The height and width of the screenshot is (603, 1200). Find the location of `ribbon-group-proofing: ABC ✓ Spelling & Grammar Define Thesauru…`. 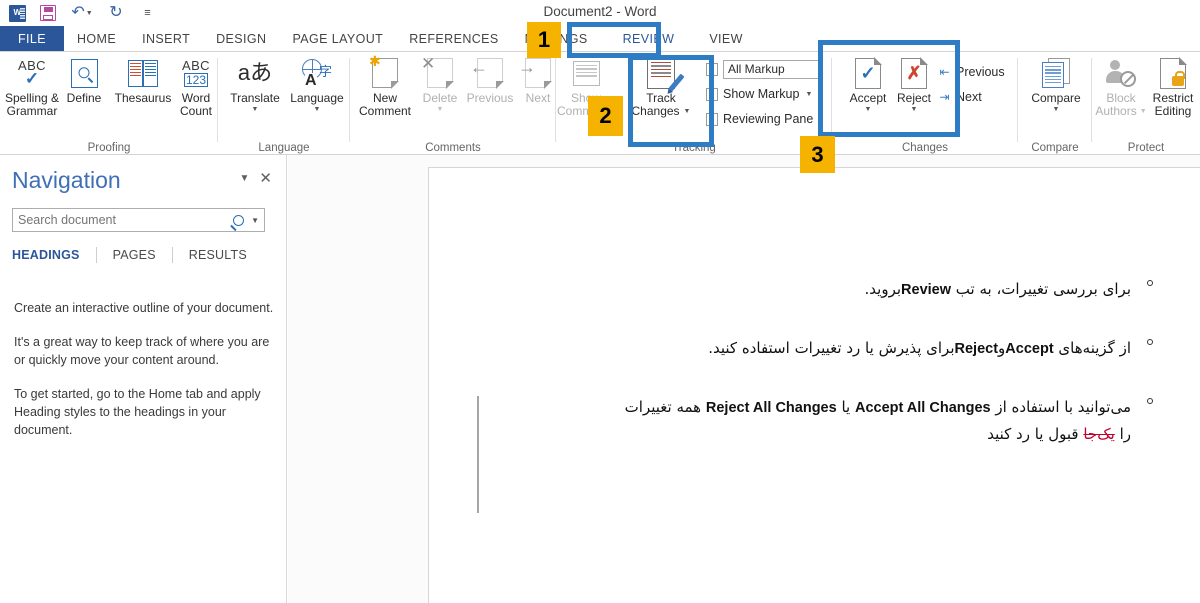

ribbon-group-proofing: ABC ✓ Spelling & Grammar Define Thesauru… is located at coordinates (109, 103).